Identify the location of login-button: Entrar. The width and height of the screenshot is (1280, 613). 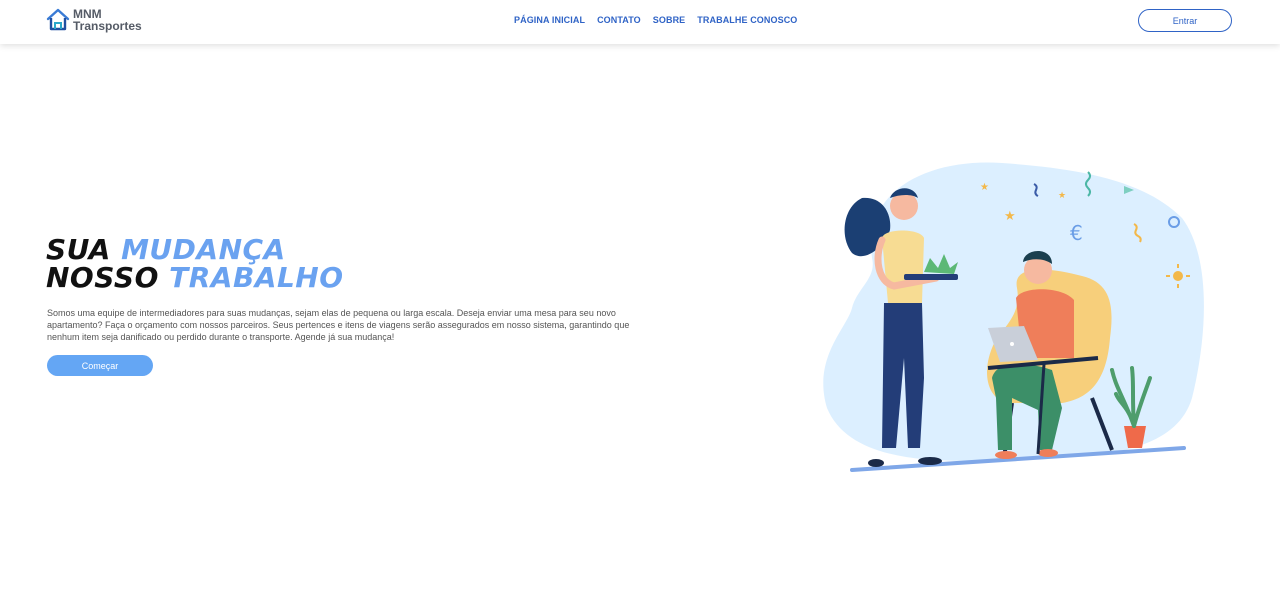
(1185, 20).